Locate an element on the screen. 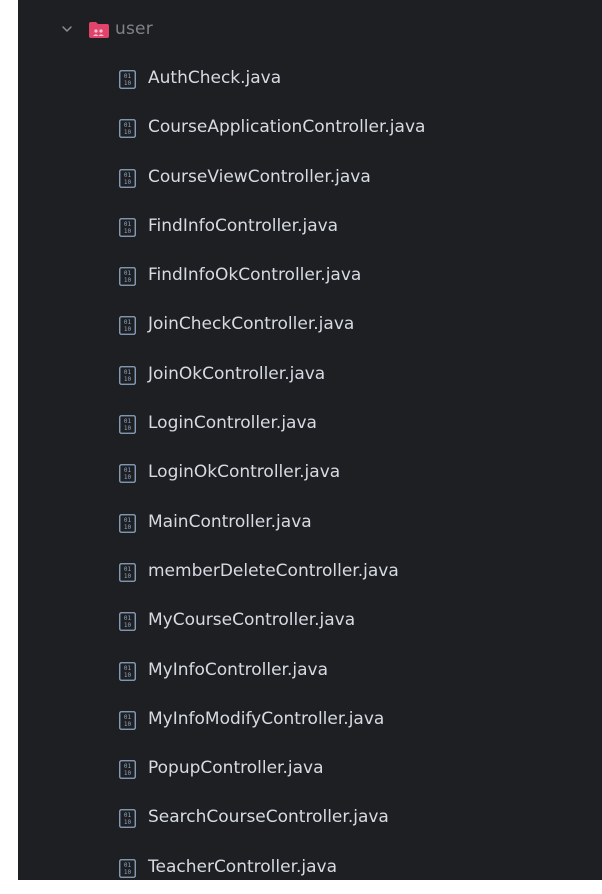  file-name: MainController.java is located at coordinates (230, 521).